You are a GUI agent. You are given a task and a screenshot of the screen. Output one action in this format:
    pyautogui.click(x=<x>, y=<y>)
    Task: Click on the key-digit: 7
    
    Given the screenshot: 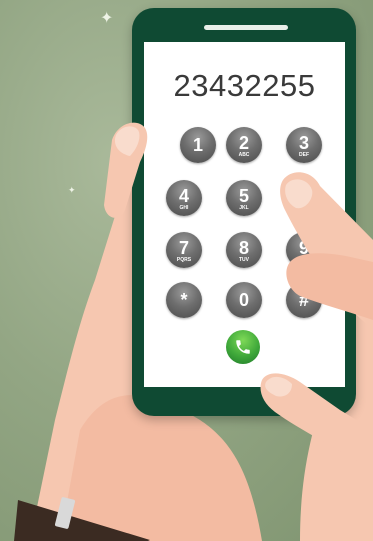 What is the action you would take?
    pyautogui.click(x=183, y=248)
    